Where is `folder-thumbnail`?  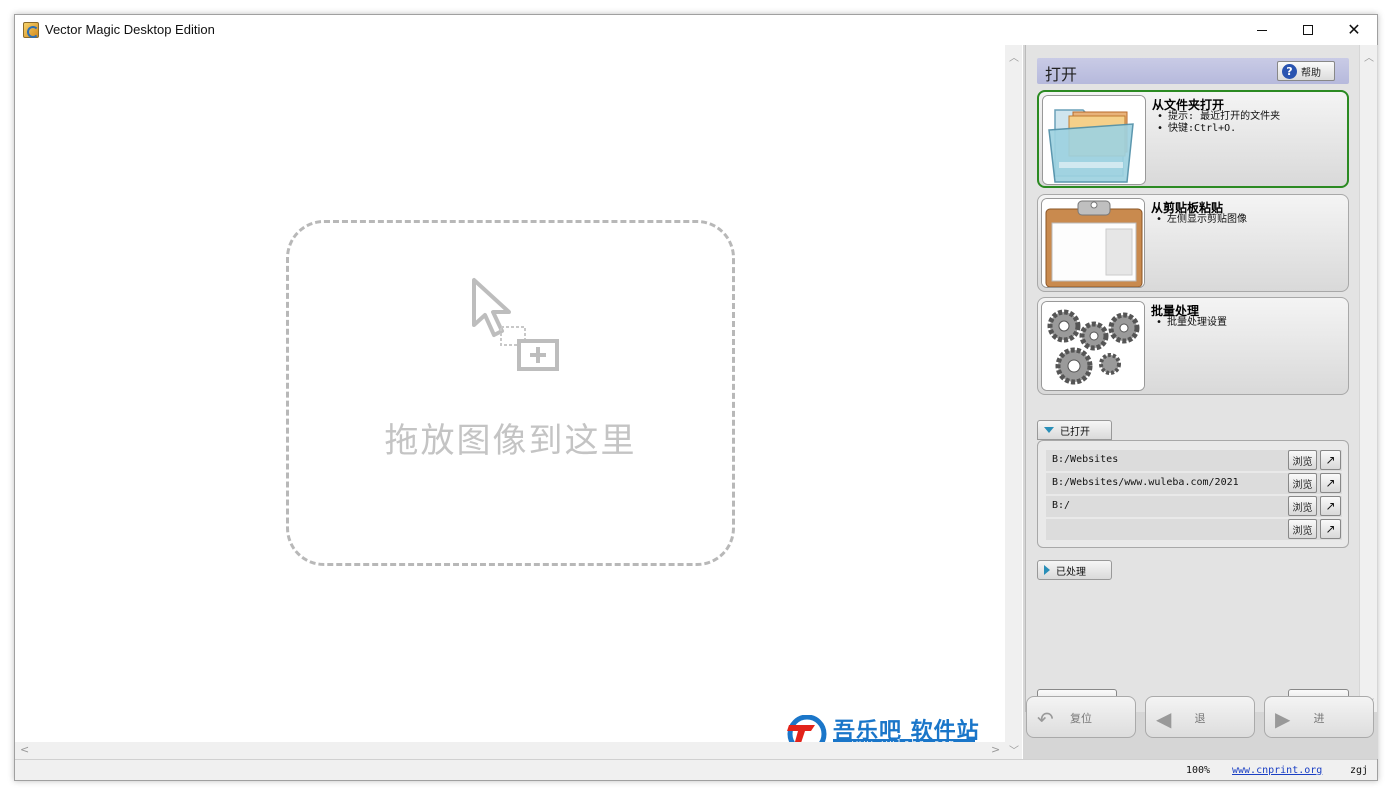 folder-thumbnail is located at coordinates (1094, 140).